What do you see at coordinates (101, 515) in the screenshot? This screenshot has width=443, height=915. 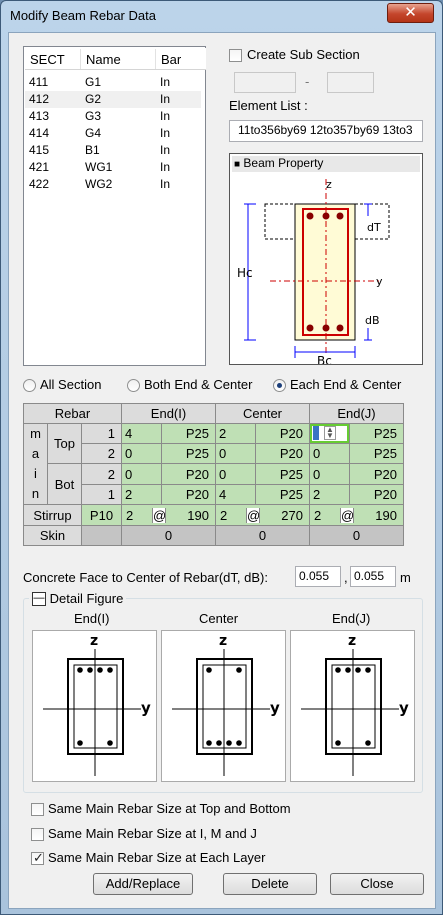 I see `stirrup-size: P10` at bounding box center [101, 515].